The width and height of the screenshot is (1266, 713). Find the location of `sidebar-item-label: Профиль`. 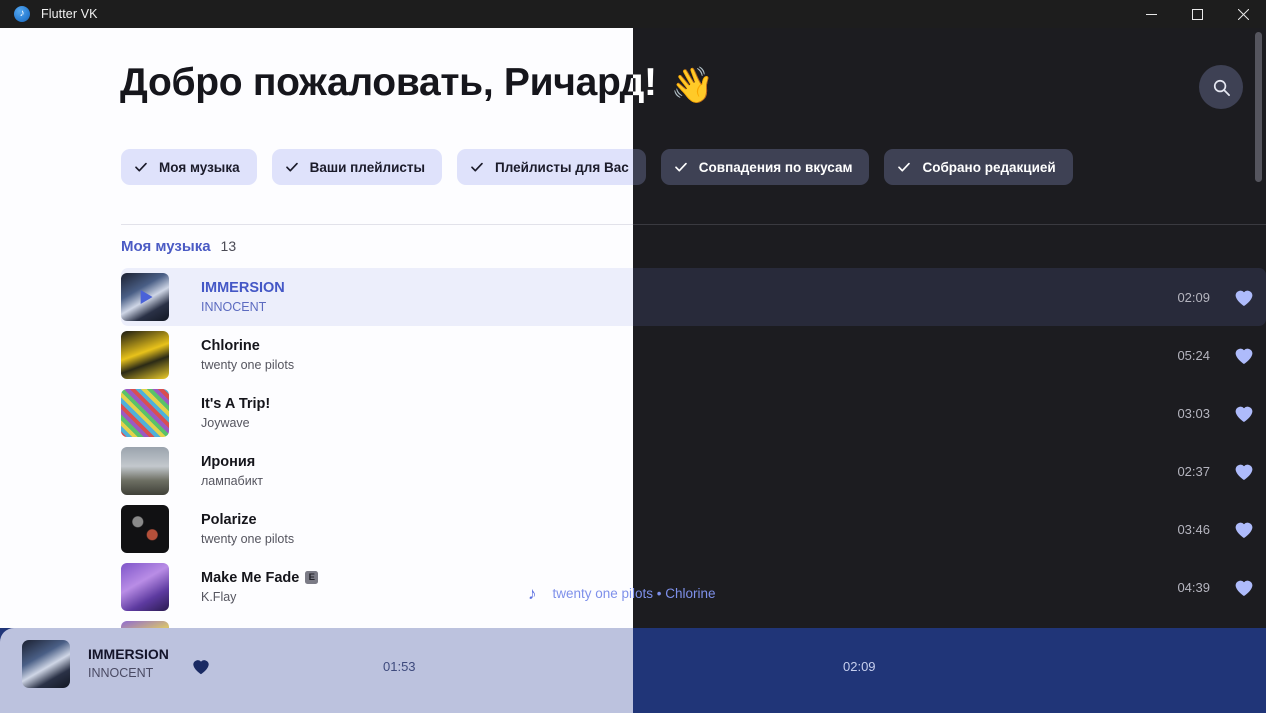

sidebar-item-label: Профиль is located at coordinates (40, 137).